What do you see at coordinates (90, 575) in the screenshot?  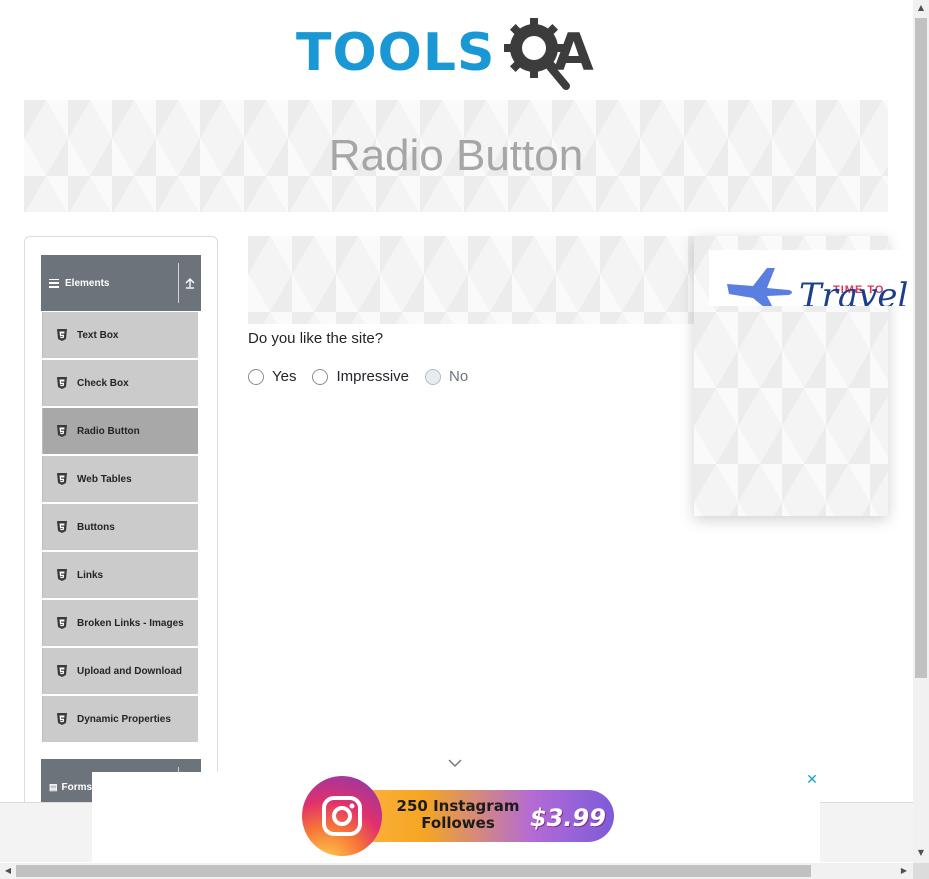 I see `sidebar-item-label: Links` at bounding box center [90, 575].